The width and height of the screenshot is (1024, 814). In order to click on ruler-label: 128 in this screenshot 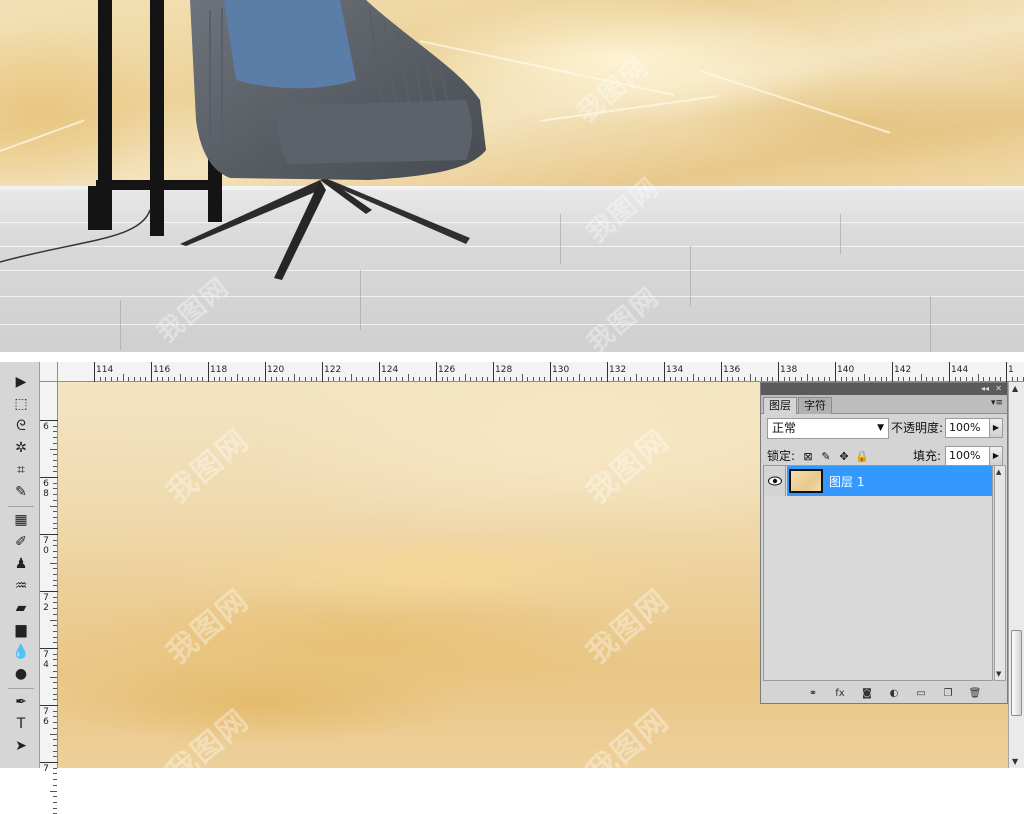, I will do `click(504, 370)`.